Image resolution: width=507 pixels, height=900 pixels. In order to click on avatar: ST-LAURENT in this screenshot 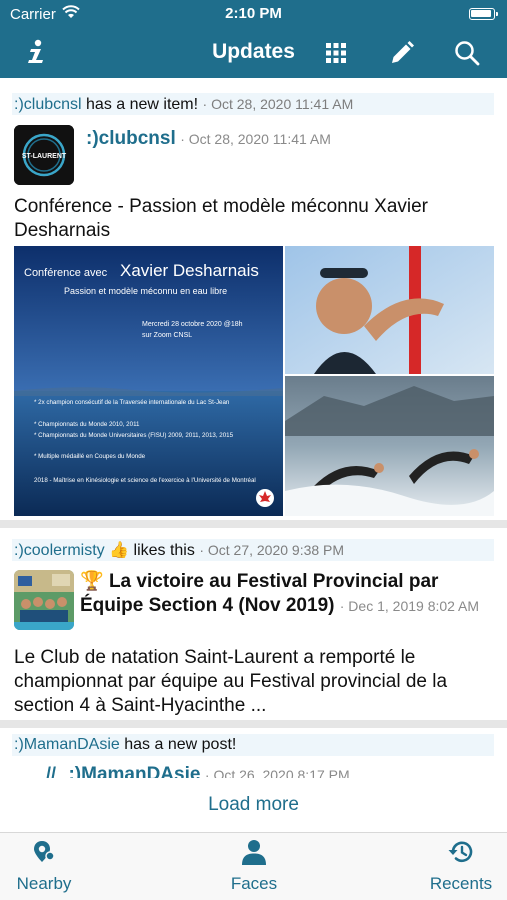, I will do `click(44, 155)`.